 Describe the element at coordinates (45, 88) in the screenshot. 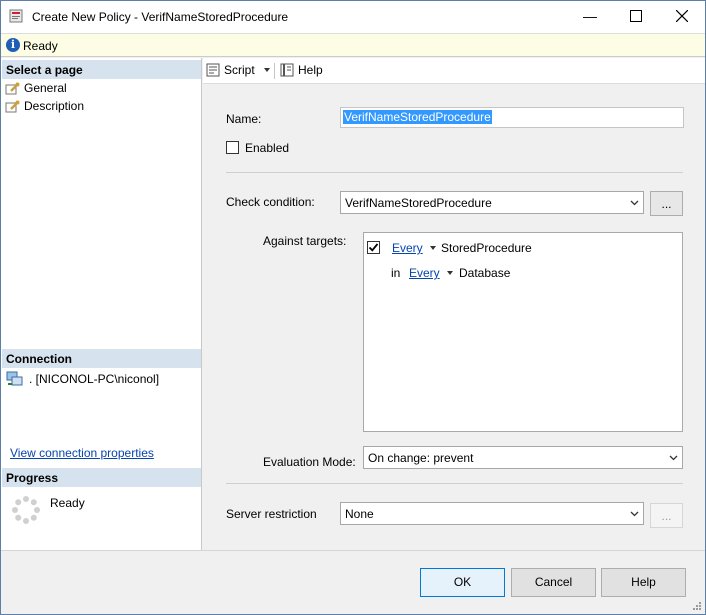

I see `page-item-label: General` at that location.